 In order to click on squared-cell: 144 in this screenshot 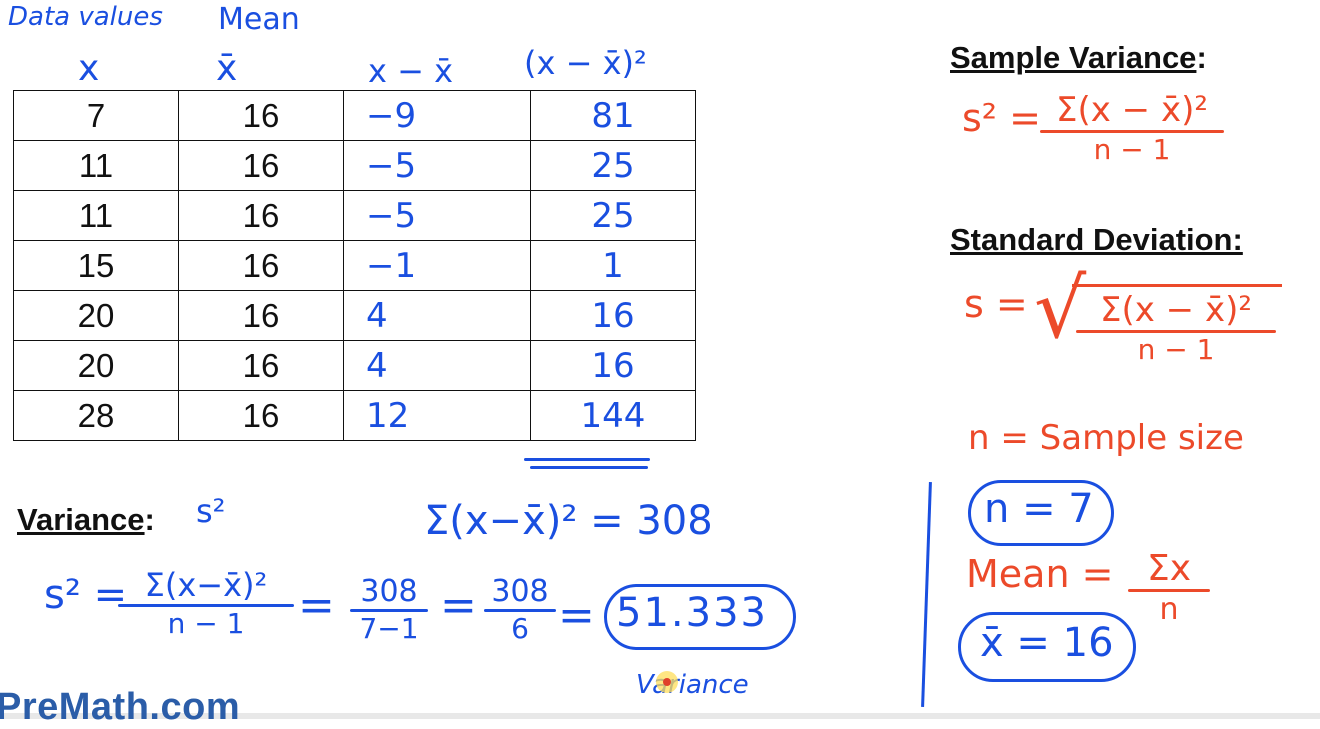, I will do `click(613, 415)`.